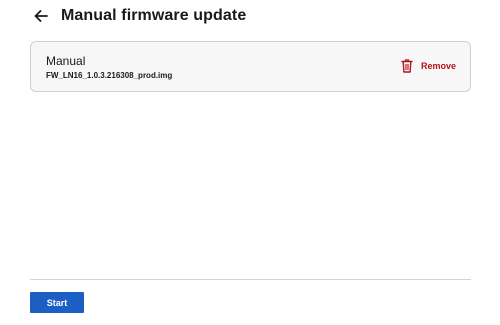 Image resolution: width=500 pixels, height=325 pixels. I want to click on remove-button: Remove, so click(428, 66).